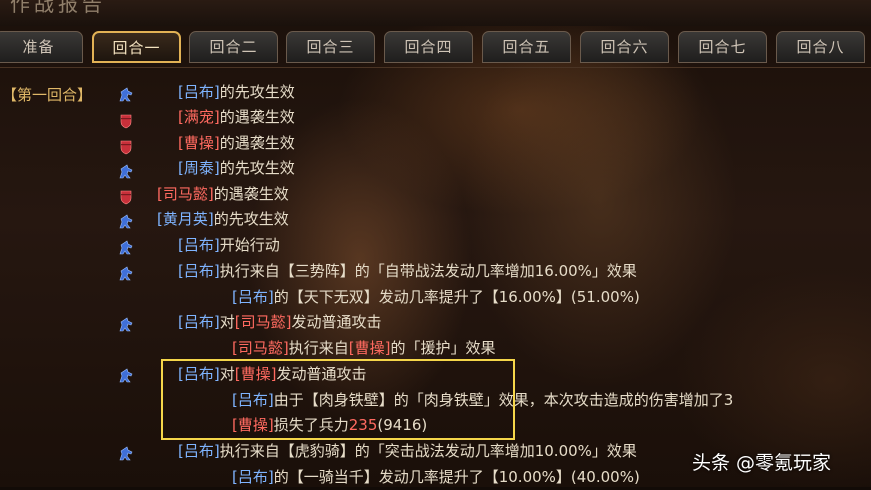  I want to click on log-line: [司马懿]执行来自[曹操]的「援护」效果, so click(363, 348).